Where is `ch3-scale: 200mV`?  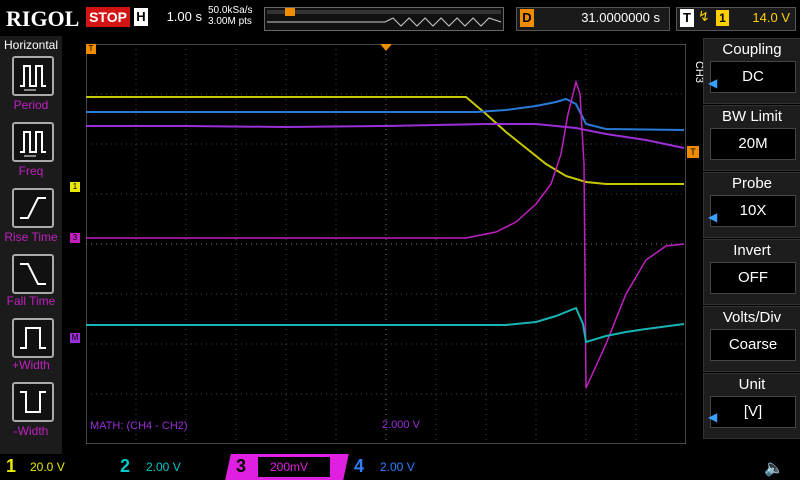 ch3-scale: 200mV is located at coordinates (289, 467).